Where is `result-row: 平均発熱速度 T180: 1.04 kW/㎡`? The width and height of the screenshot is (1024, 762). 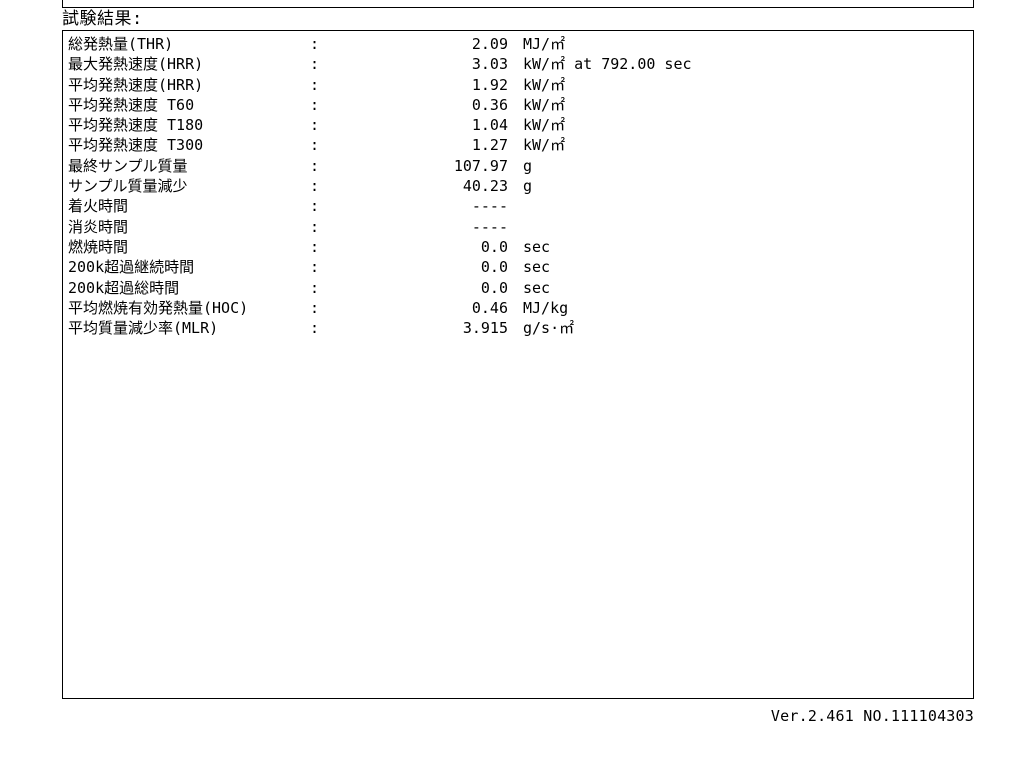
result-row: 平均発熱速度 T180: 1.04 kW/㎡ is located at coordinates (518, 125).